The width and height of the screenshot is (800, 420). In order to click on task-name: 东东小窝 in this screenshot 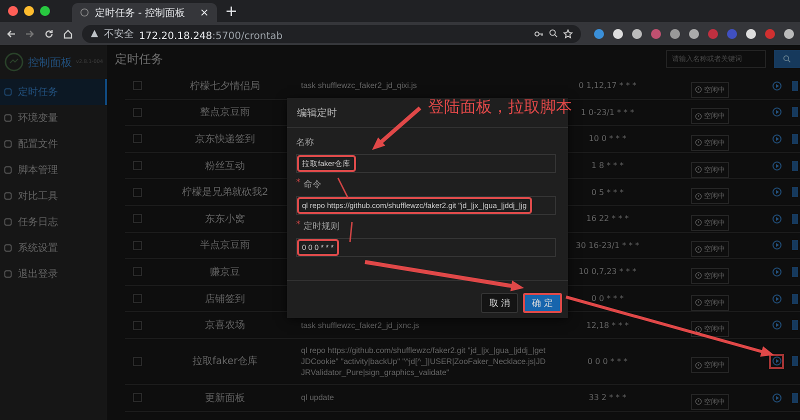, I will do `click(225, 219)`.